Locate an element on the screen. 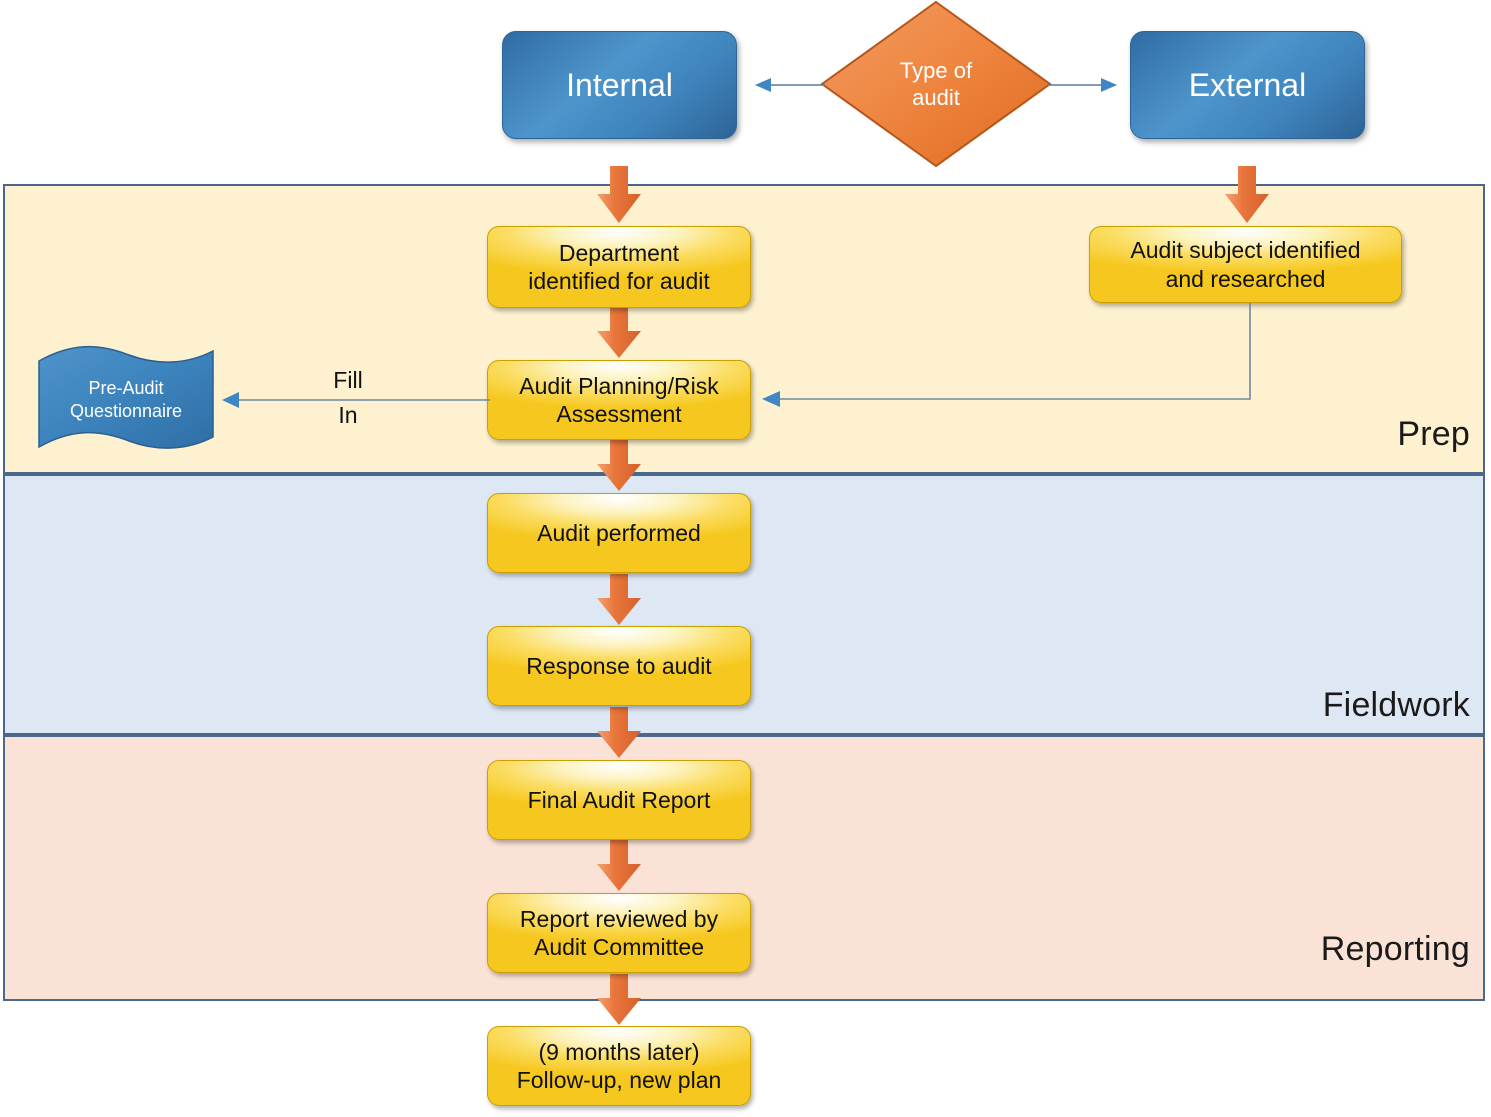 Image resolution: width=1491 pixels, height=1117 pixels. arrow-performed-to-response is located at coordinates (619, 600).